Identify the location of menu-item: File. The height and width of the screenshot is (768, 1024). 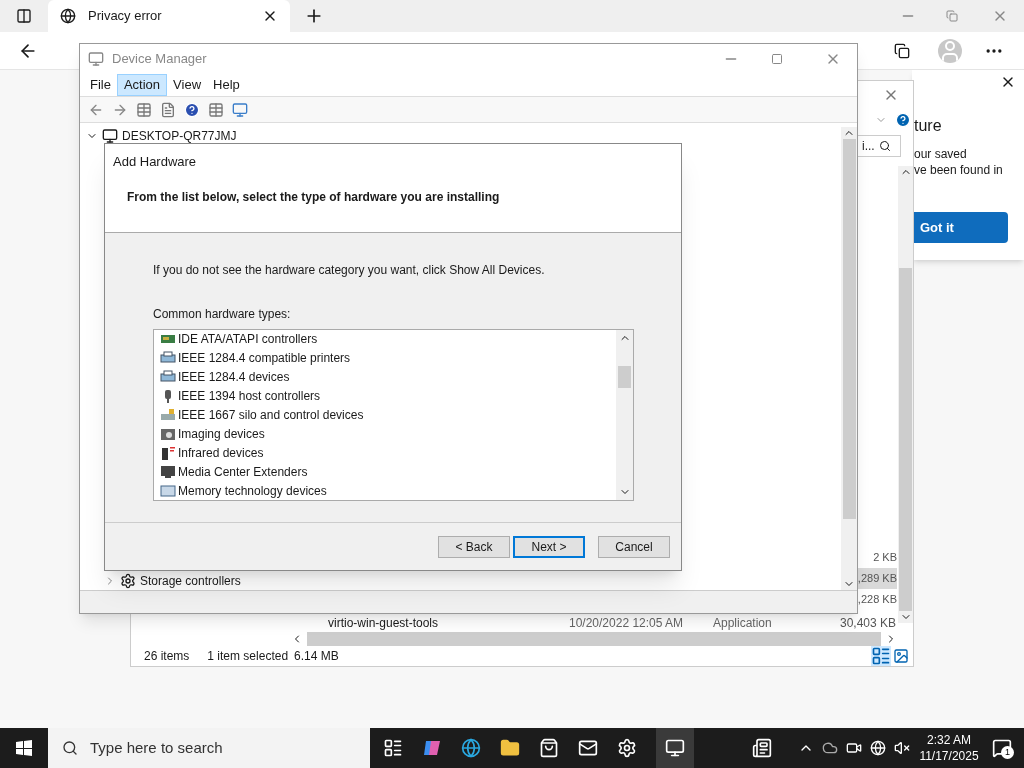
(100, 84).